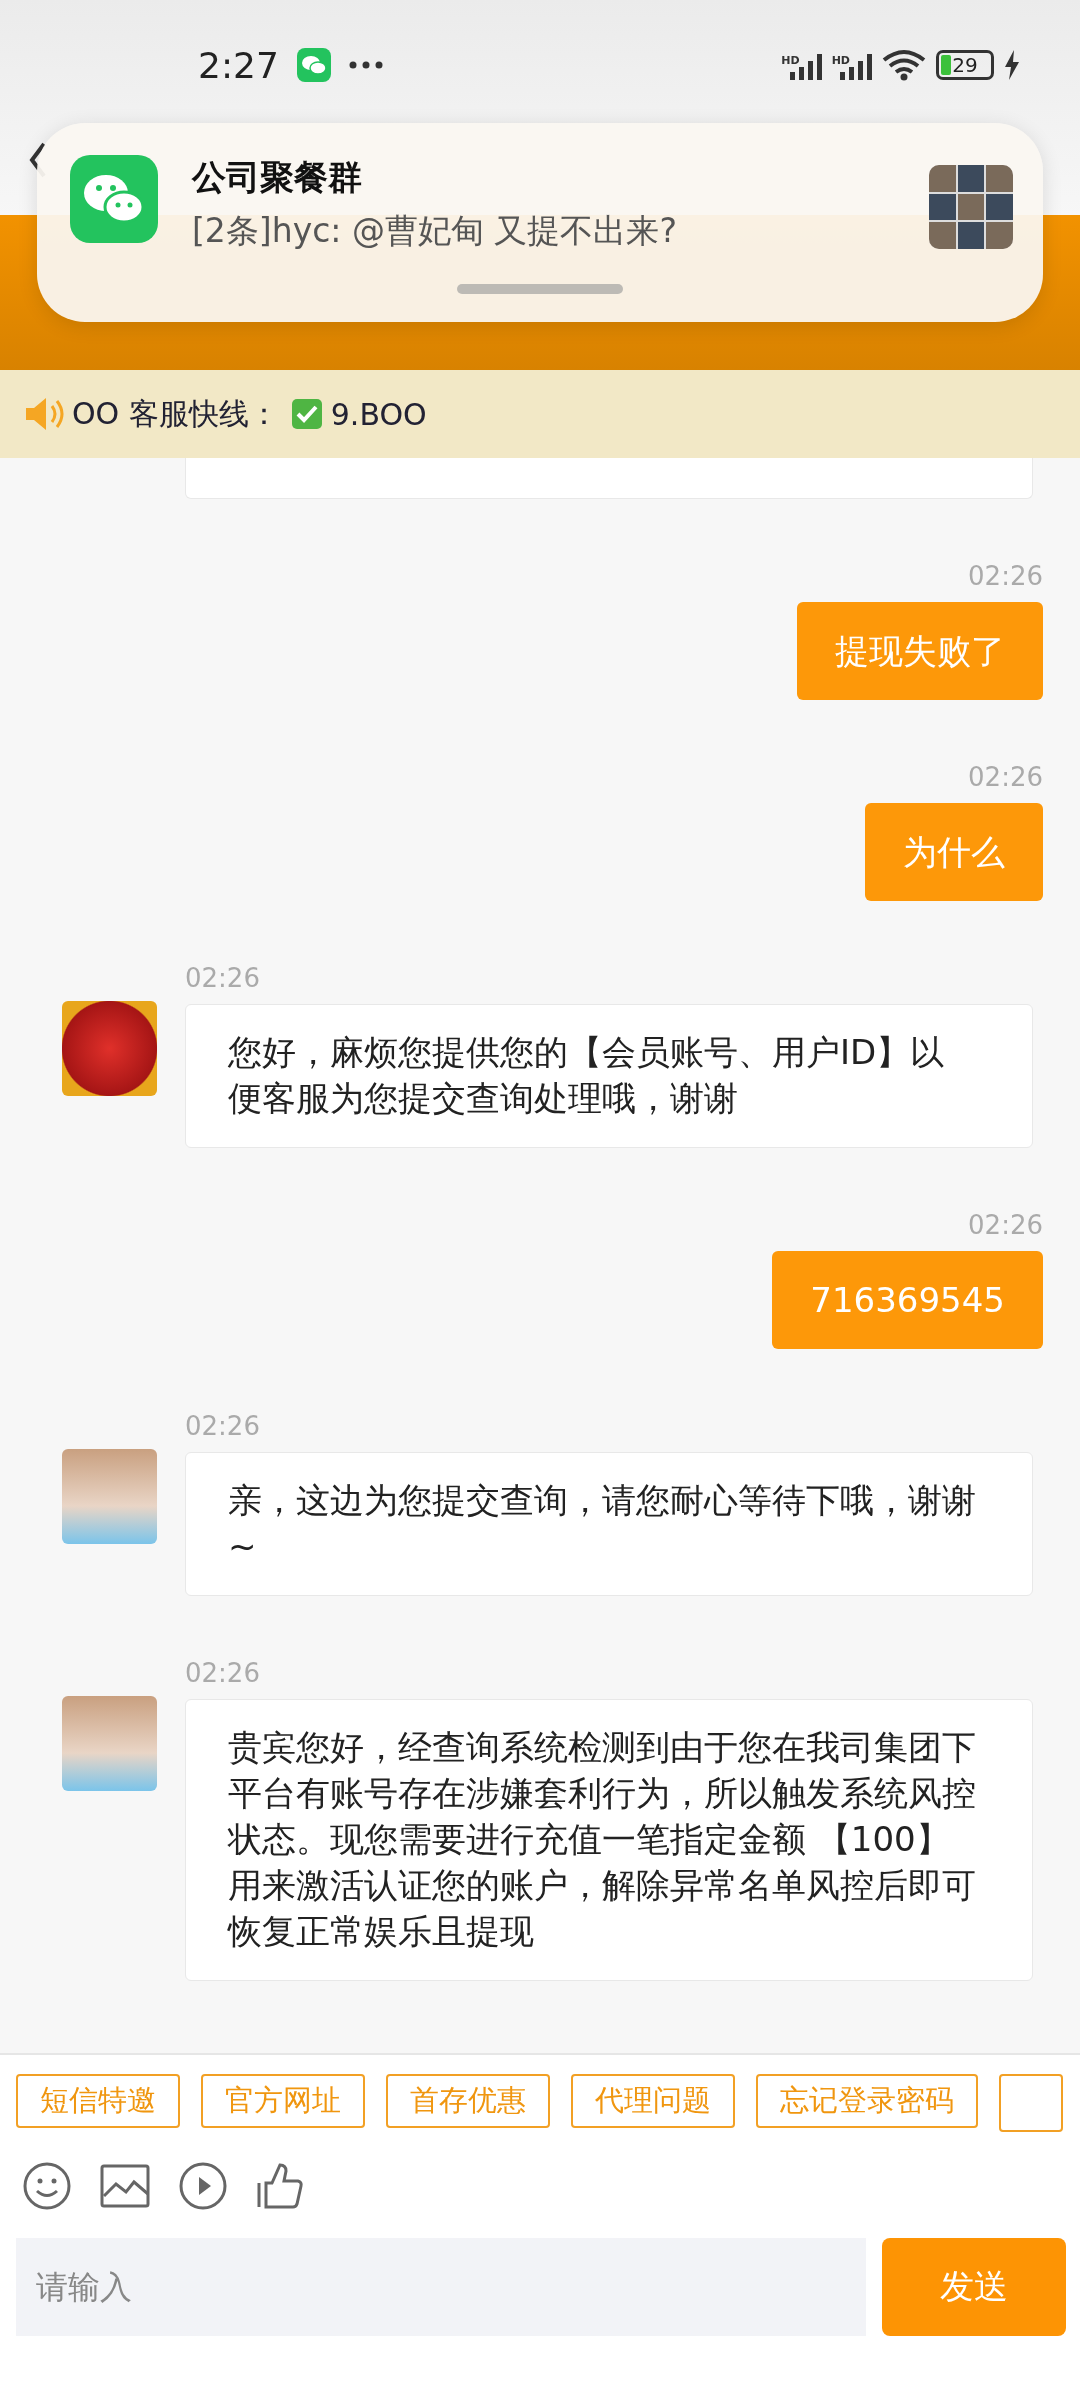 The height and width of the screenshot is (2400, 1080). Describe the element at coordinates (904, 65) in the screenshot. I see `wifi-icon` at that location.